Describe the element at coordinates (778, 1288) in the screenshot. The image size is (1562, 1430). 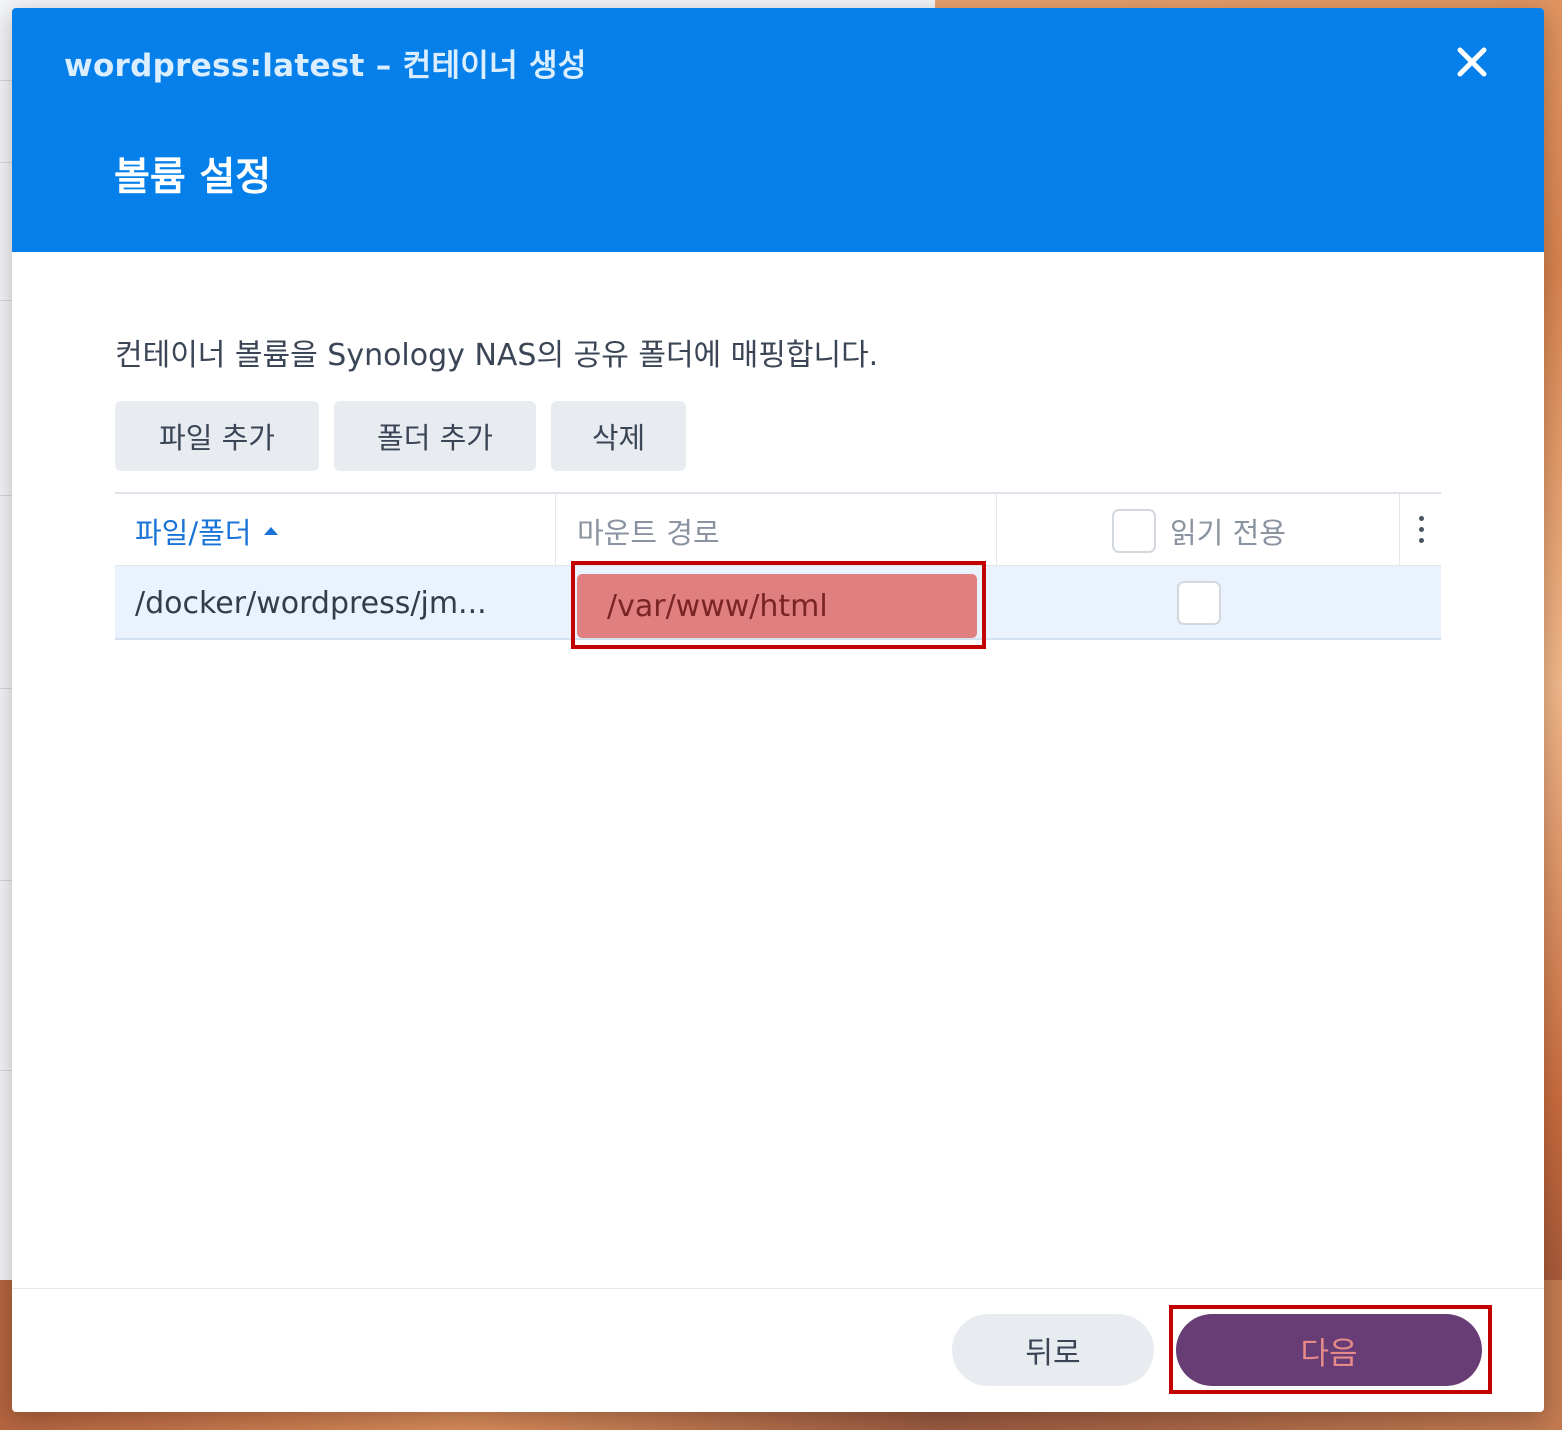
I see `footer-divider` at that location.